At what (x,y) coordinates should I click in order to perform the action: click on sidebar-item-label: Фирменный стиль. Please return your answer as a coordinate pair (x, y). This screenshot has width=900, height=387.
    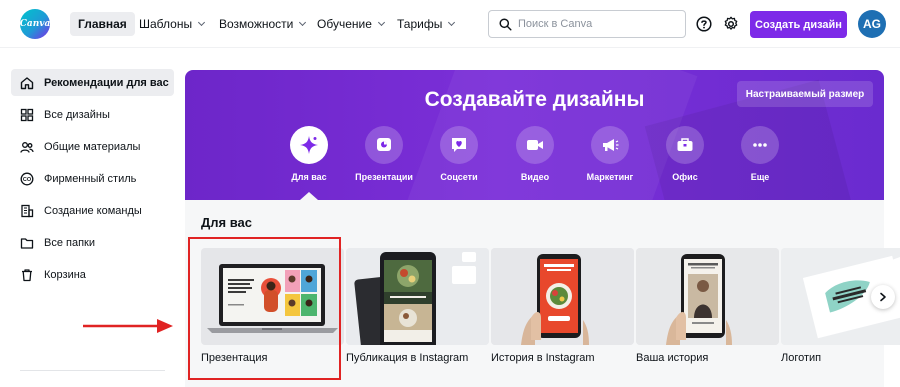
    Looking at the image, I should click on (90, 178).